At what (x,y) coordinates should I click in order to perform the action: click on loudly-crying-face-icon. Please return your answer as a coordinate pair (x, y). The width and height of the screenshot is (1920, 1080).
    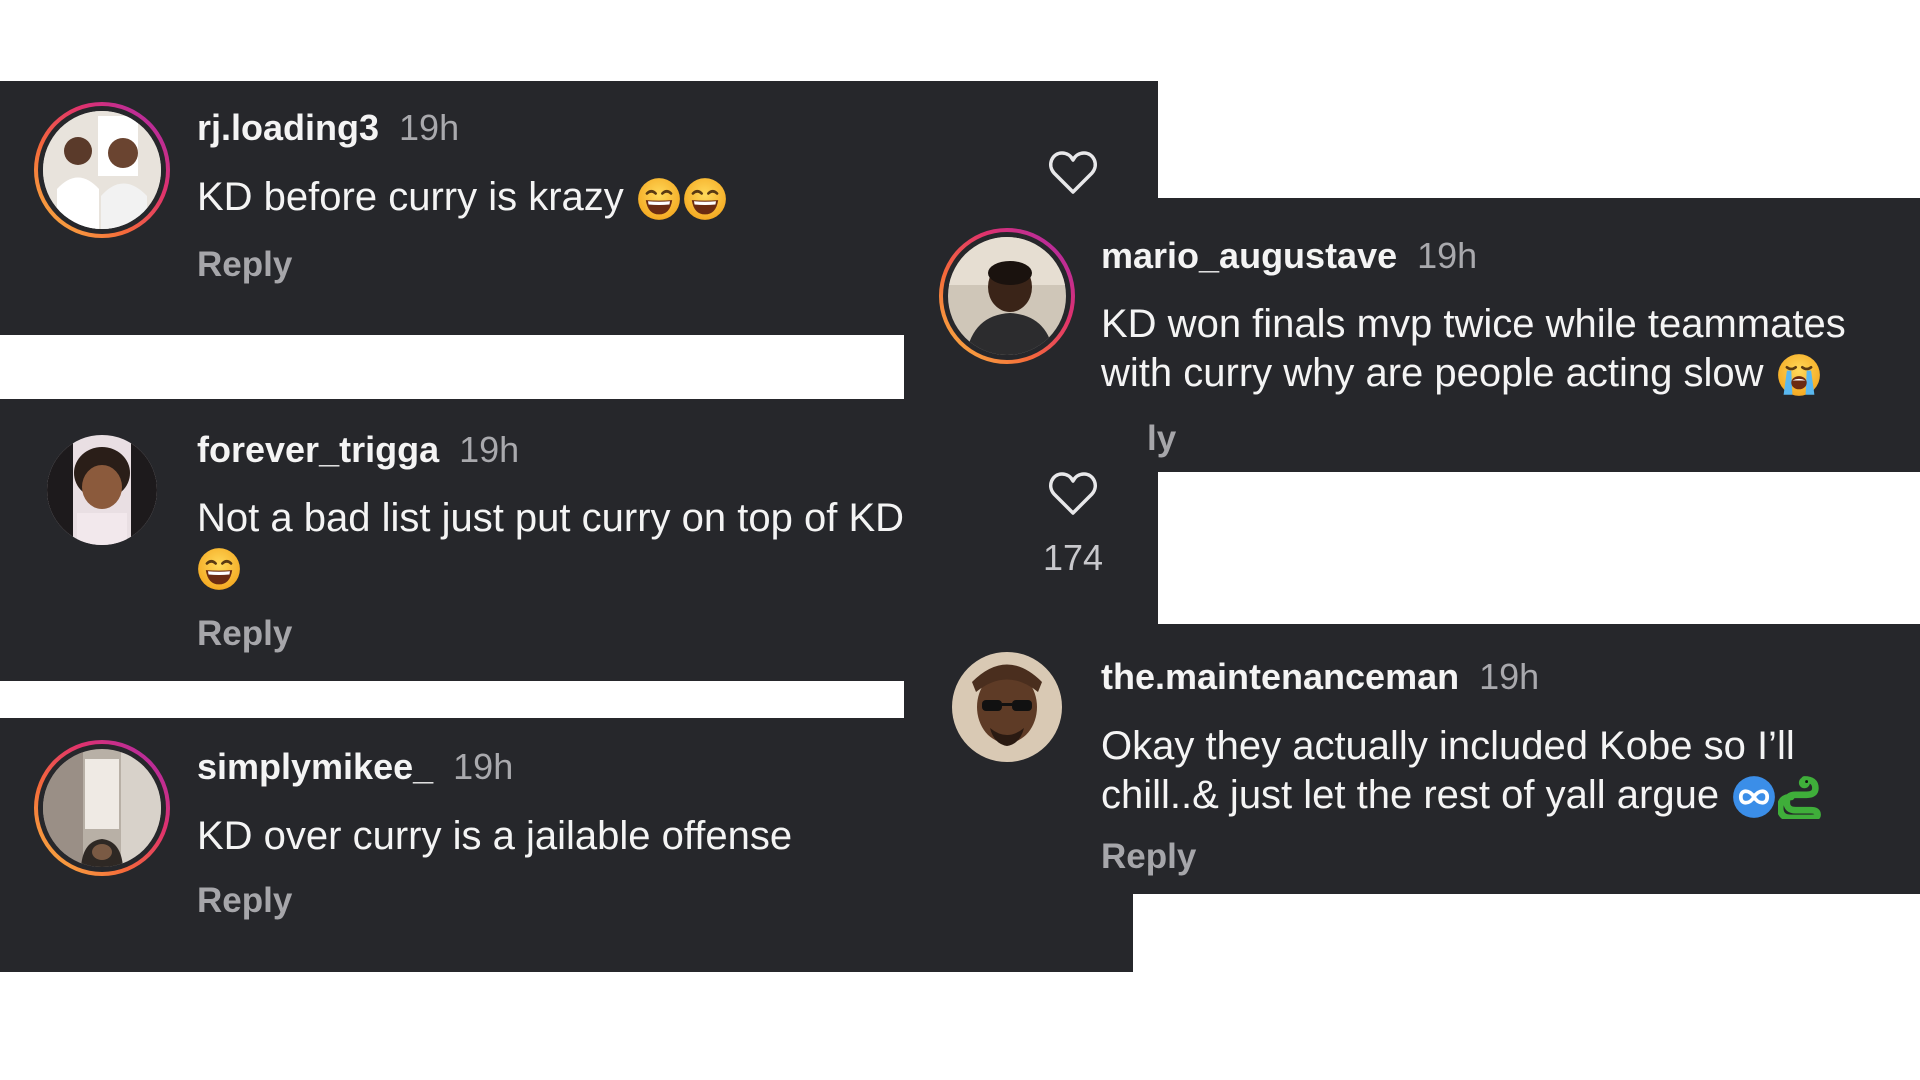
    Looking at the image, I should click on (1799, 375).